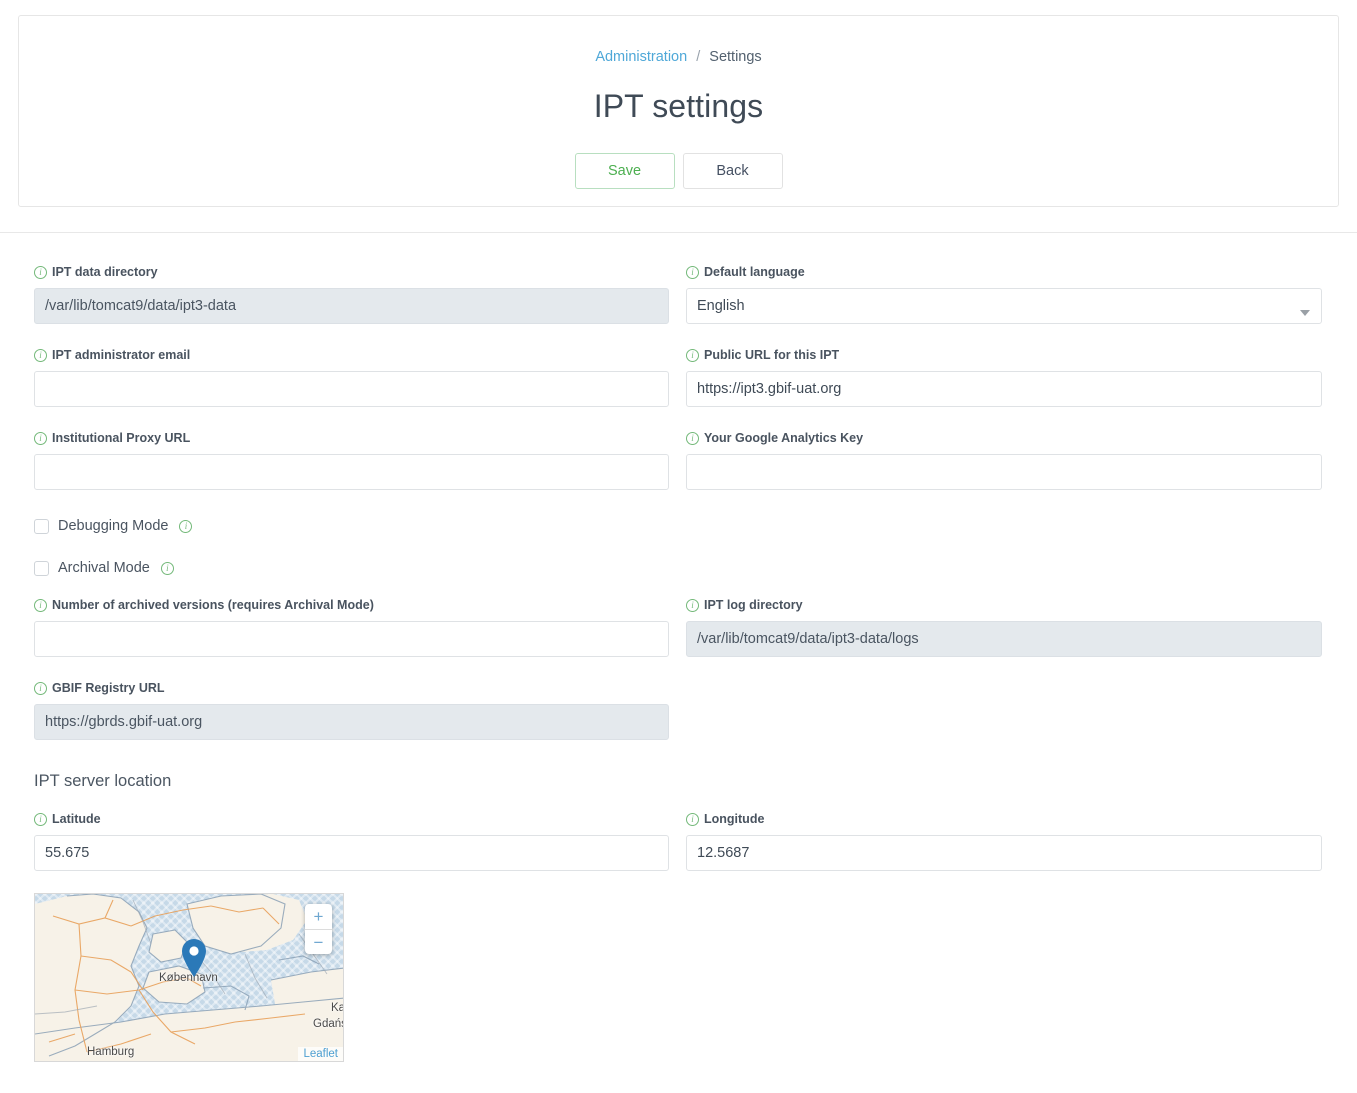 The width and height of the screenshot is (1357, 1093). I want to click on field-public-url: Public URL for this IPT, so click(1004, 377).